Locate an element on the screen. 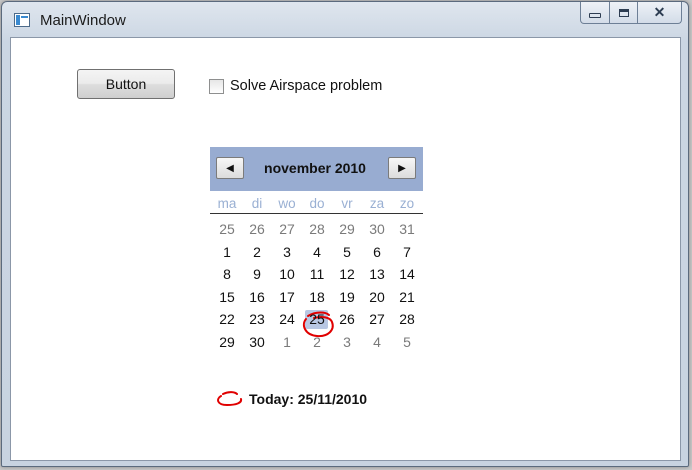  weekday-do: do is located at coordinates (317, 203).